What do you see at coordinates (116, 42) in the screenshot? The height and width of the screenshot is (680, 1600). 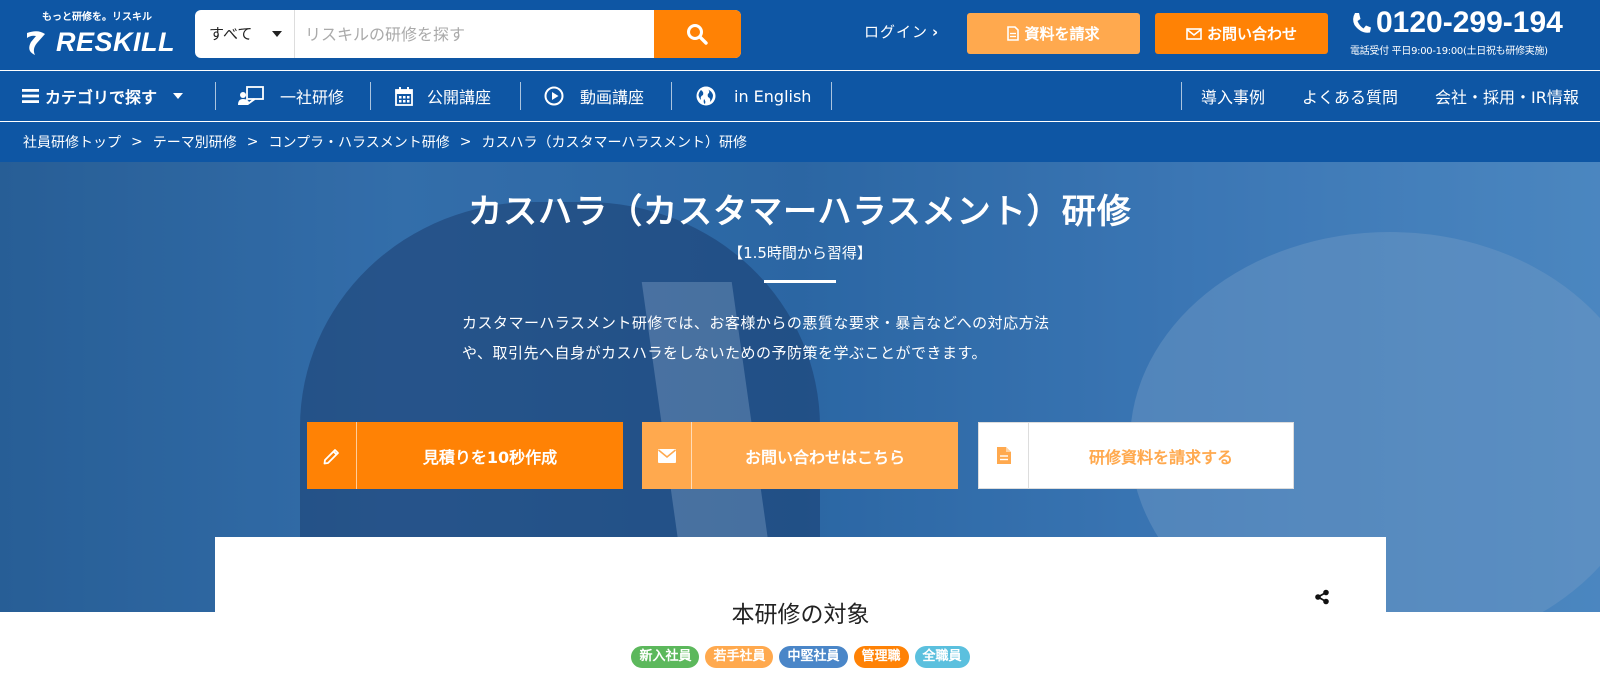 I see `logo-wordmark: RESKILL` at bounding box center [116, 42].